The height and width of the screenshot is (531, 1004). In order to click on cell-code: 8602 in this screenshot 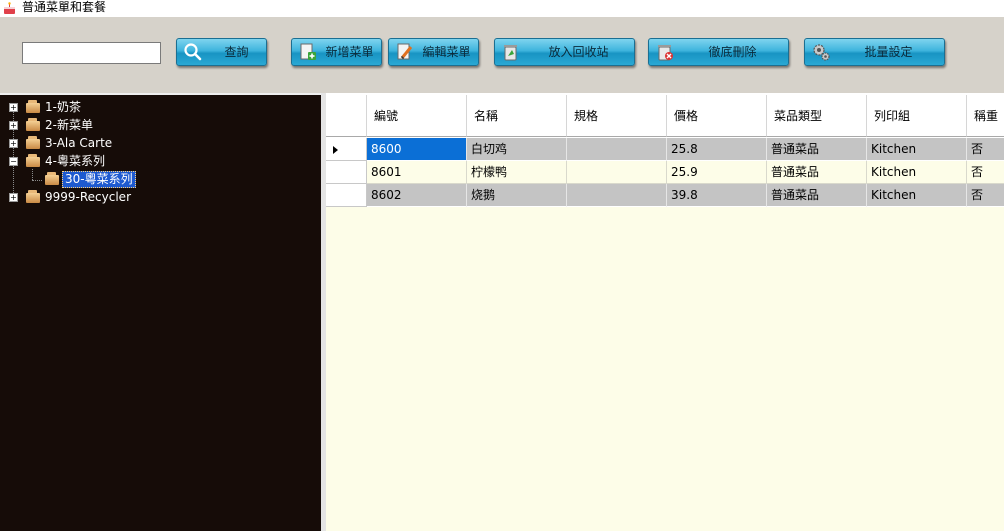, I will do `click(417, 195)`.